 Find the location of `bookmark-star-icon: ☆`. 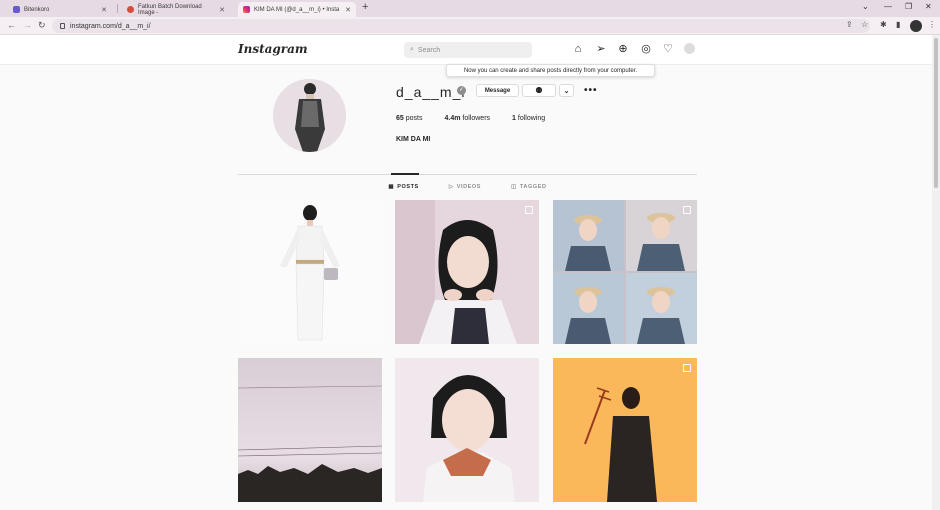

bookmark-star-icon: ☆ is located at coordinates (864, 24).